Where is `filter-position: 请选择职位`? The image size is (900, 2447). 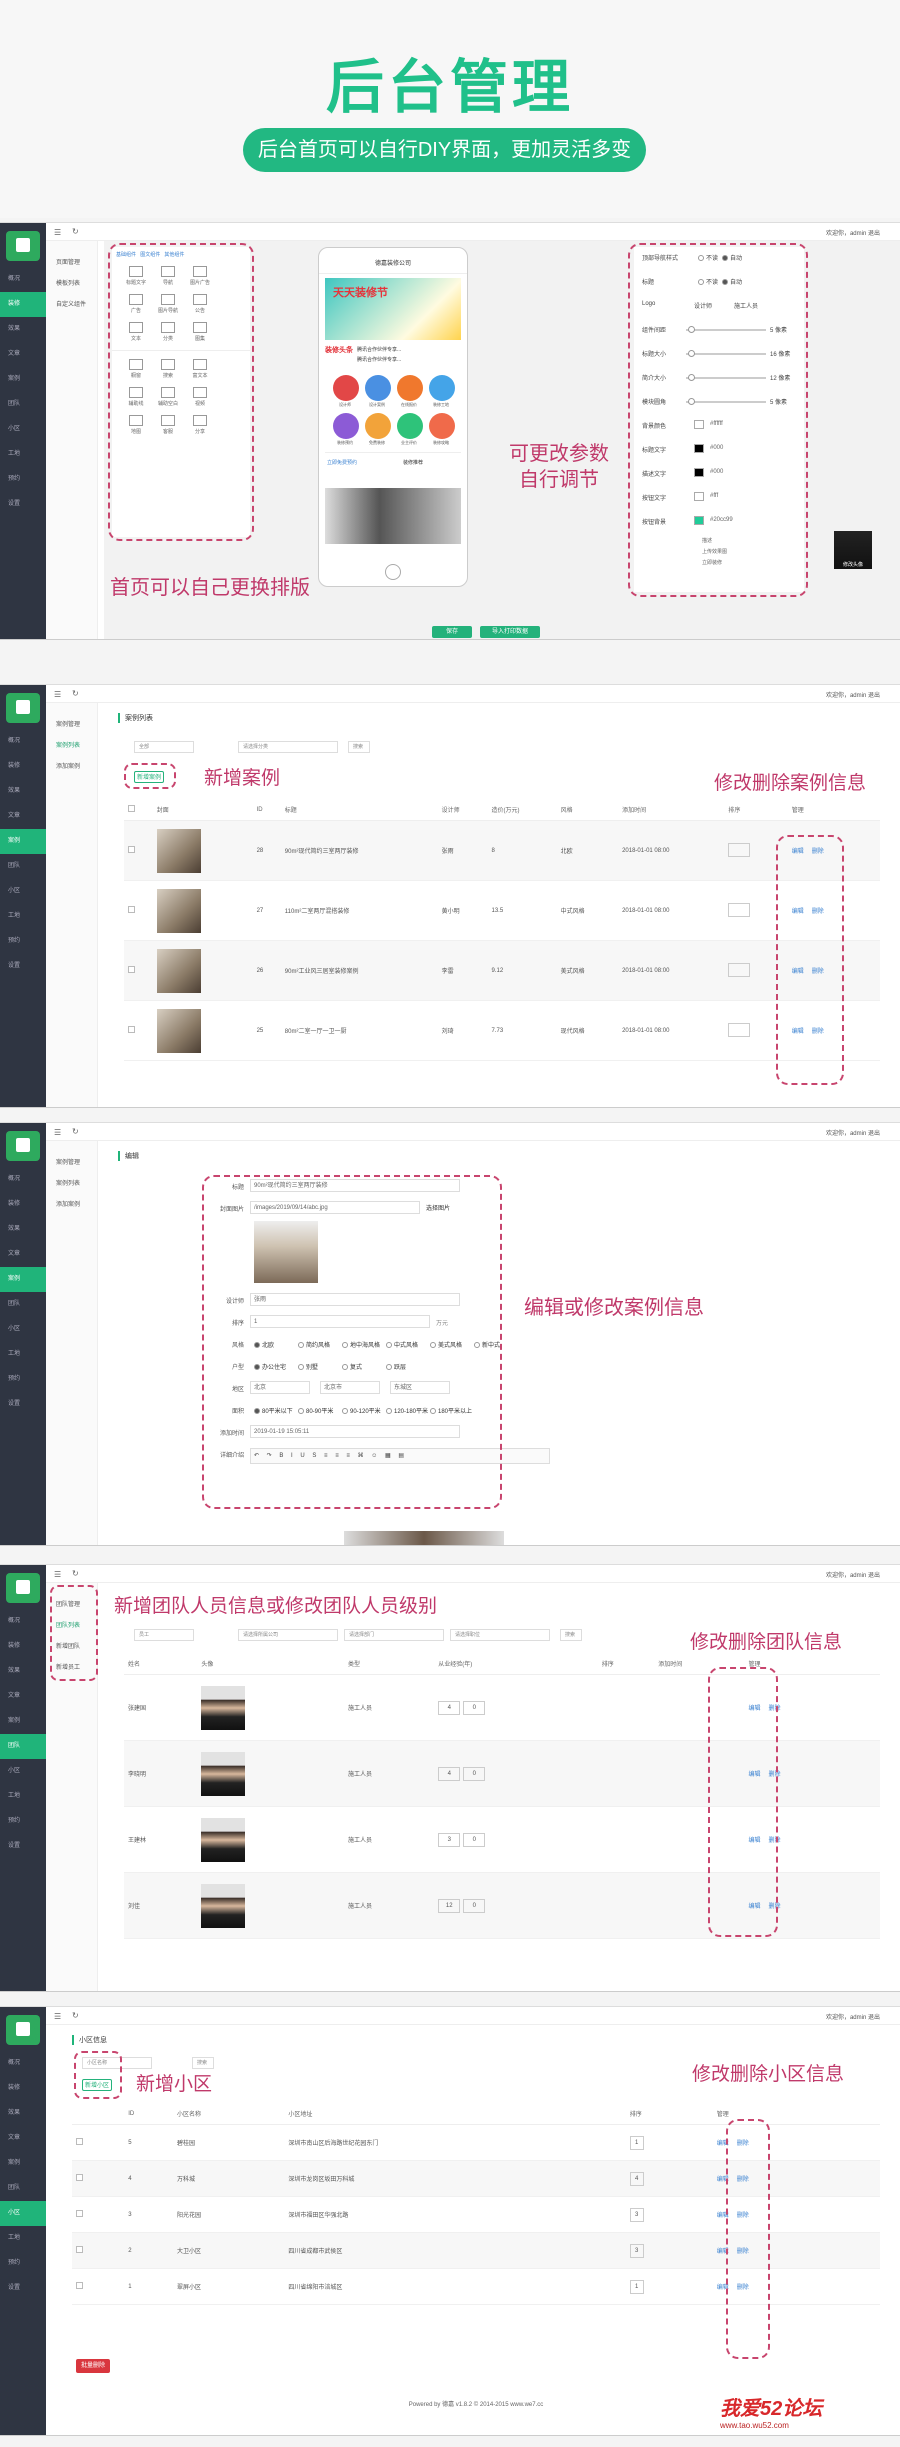 filter-position: 请选择职位 is located at coordinates (500, 1635).